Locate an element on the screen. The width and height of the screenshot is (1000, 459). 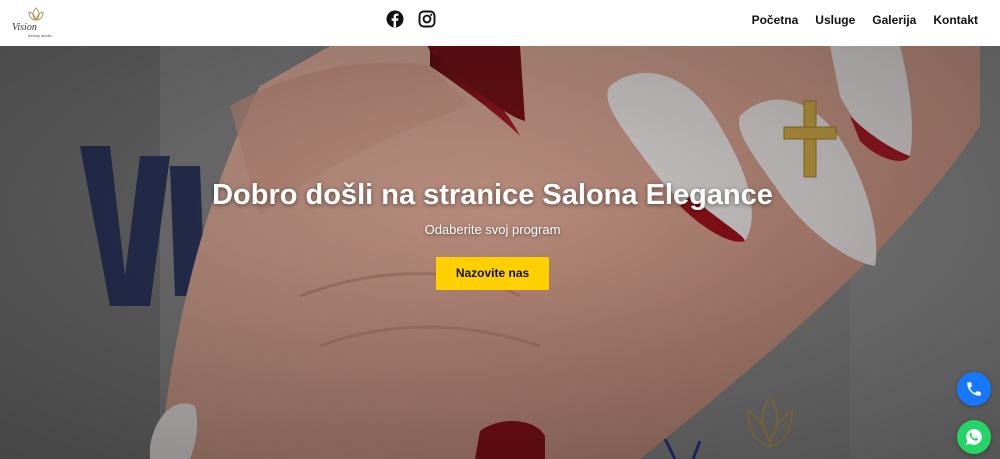
phone-icon is located at coordinates (974, 389).